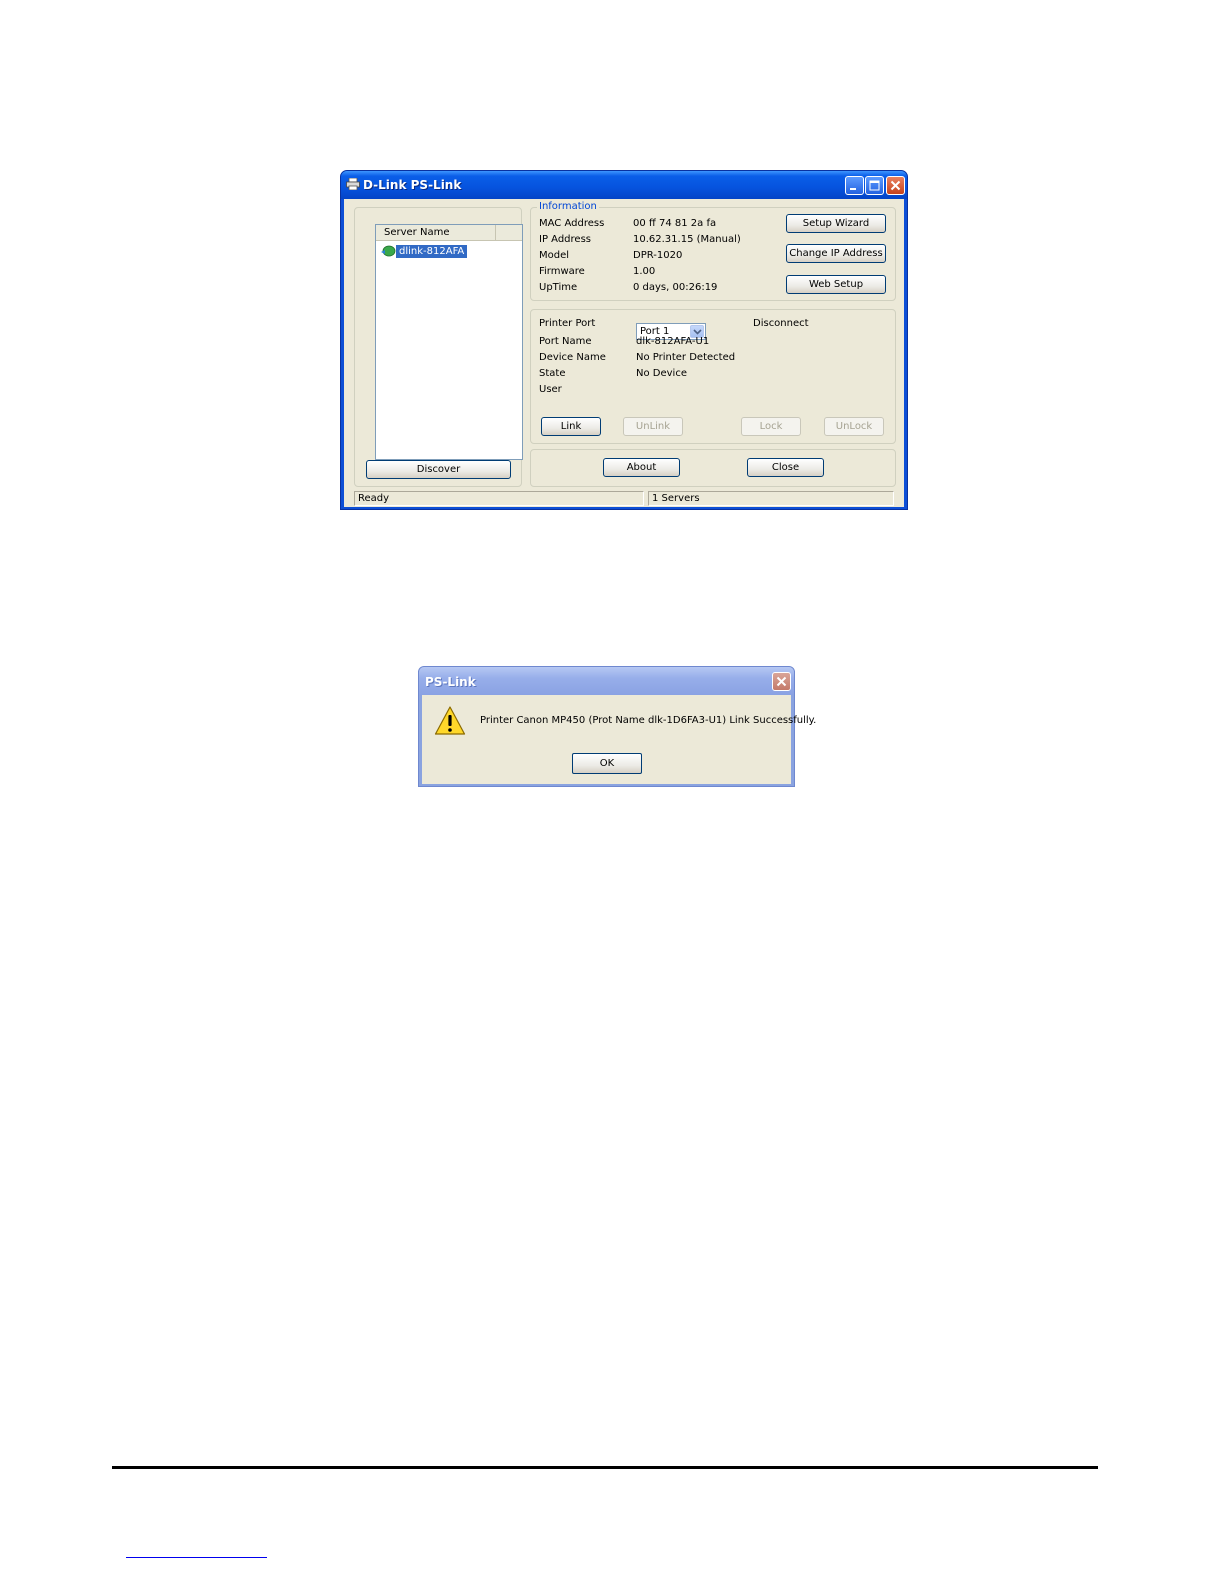 Image resolution: width=1224 pixels, height=1584 pixels. Describe the element at coordinates (661, 373) in the screenshot. I see `state-value: No Device` at that location.